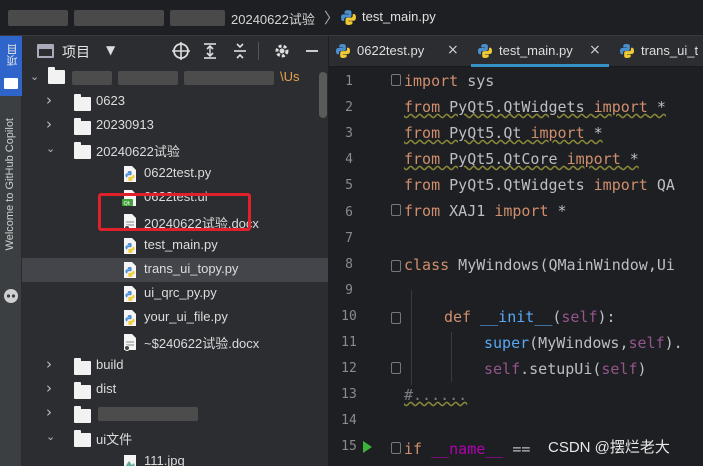  What do you see at coordinates (175, 438) in the screenshot?
I see `tree-folder-row: ⌄ ui文件` at bounding box center [175, 438].